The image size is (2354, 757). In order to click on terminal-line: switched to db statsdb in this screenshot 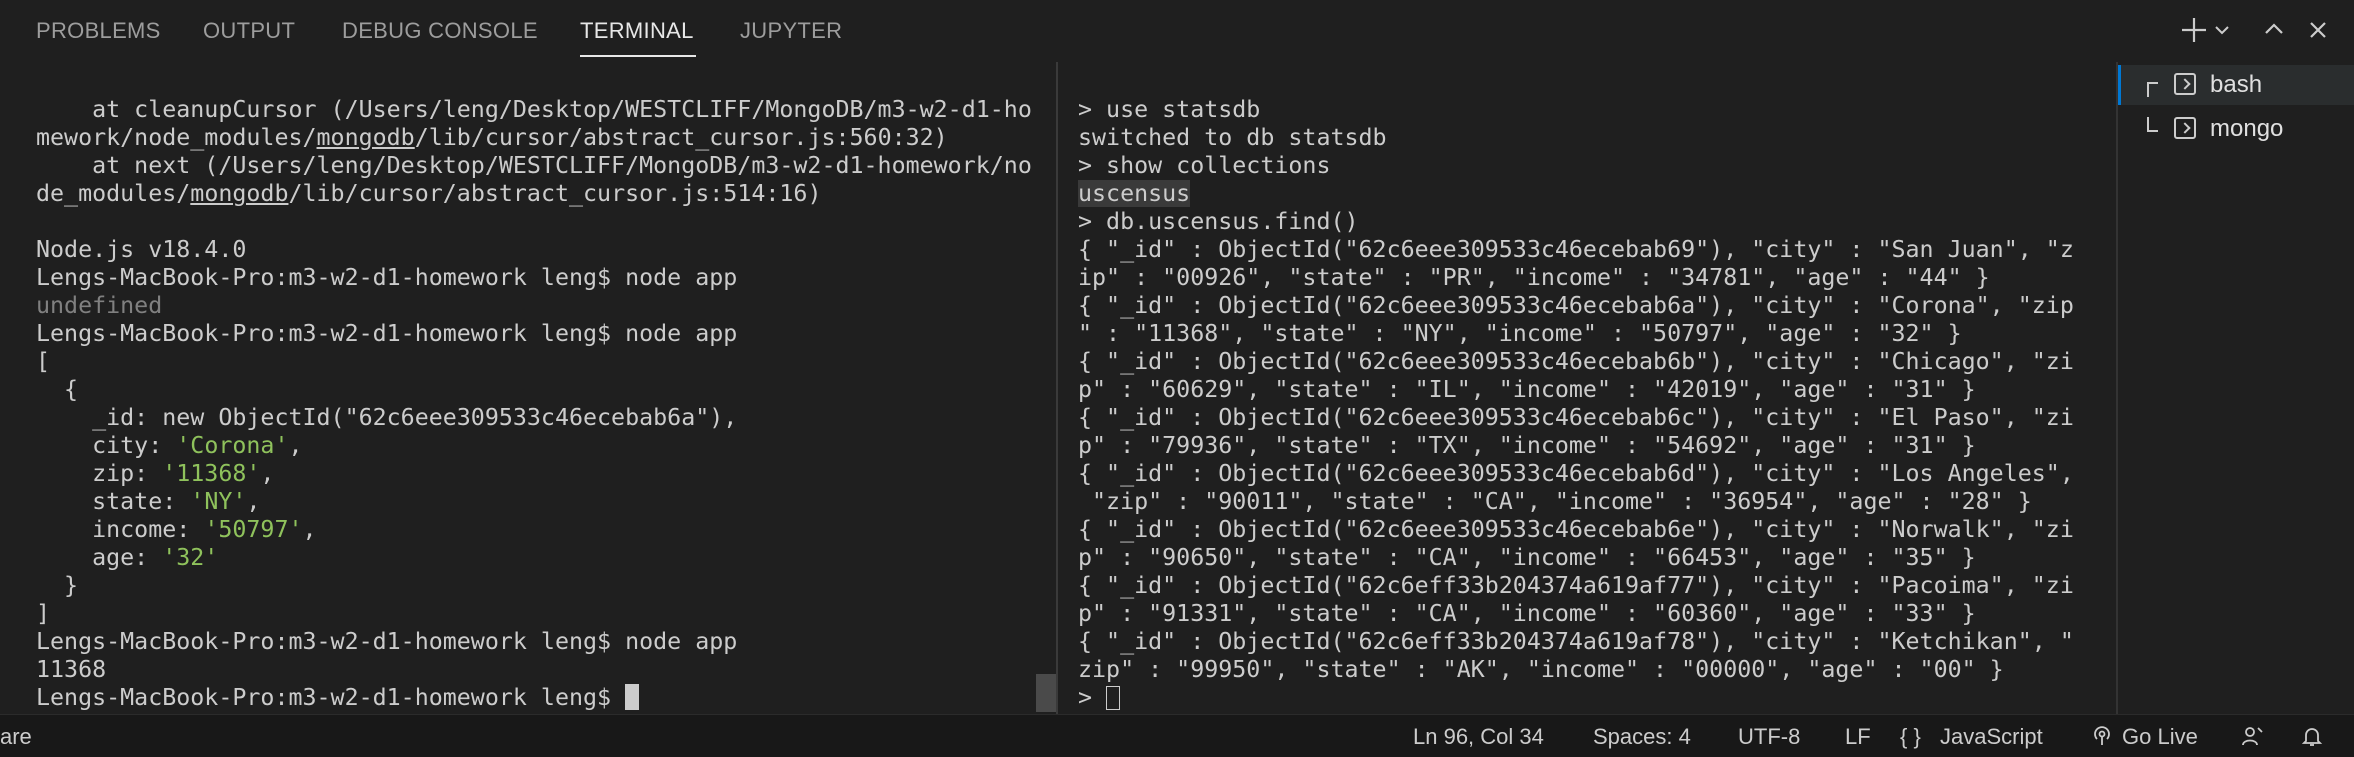, I will do `click(1232, 137)`.